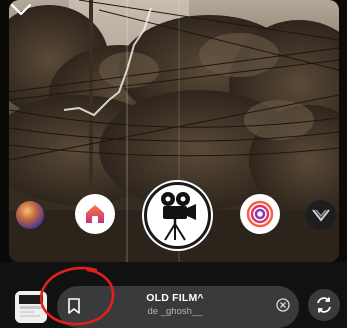 This screenshot has height=328, width=347. I want to click on effect-rings-button, so click(260, 214).